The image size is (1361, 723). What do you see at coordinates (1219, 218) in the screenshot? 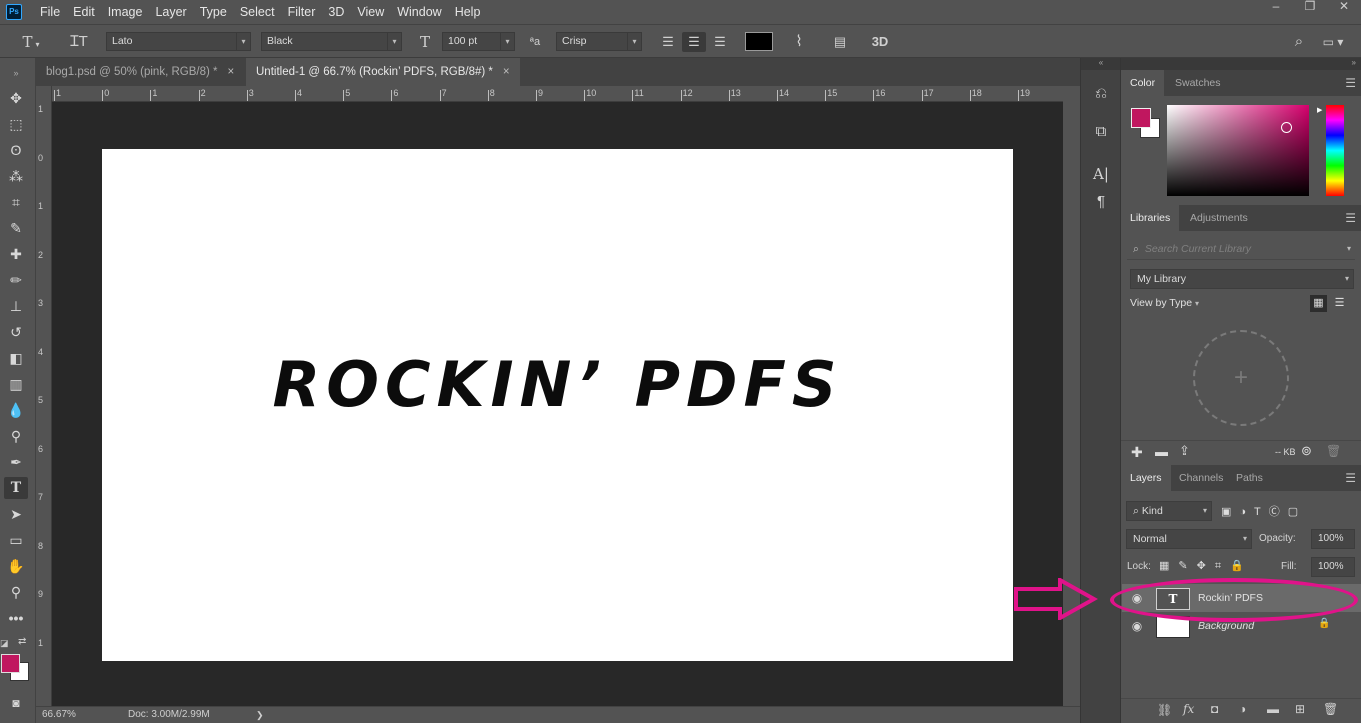
I see `tab-adjustments: Adjustments` at bounding box center [1219, 218].